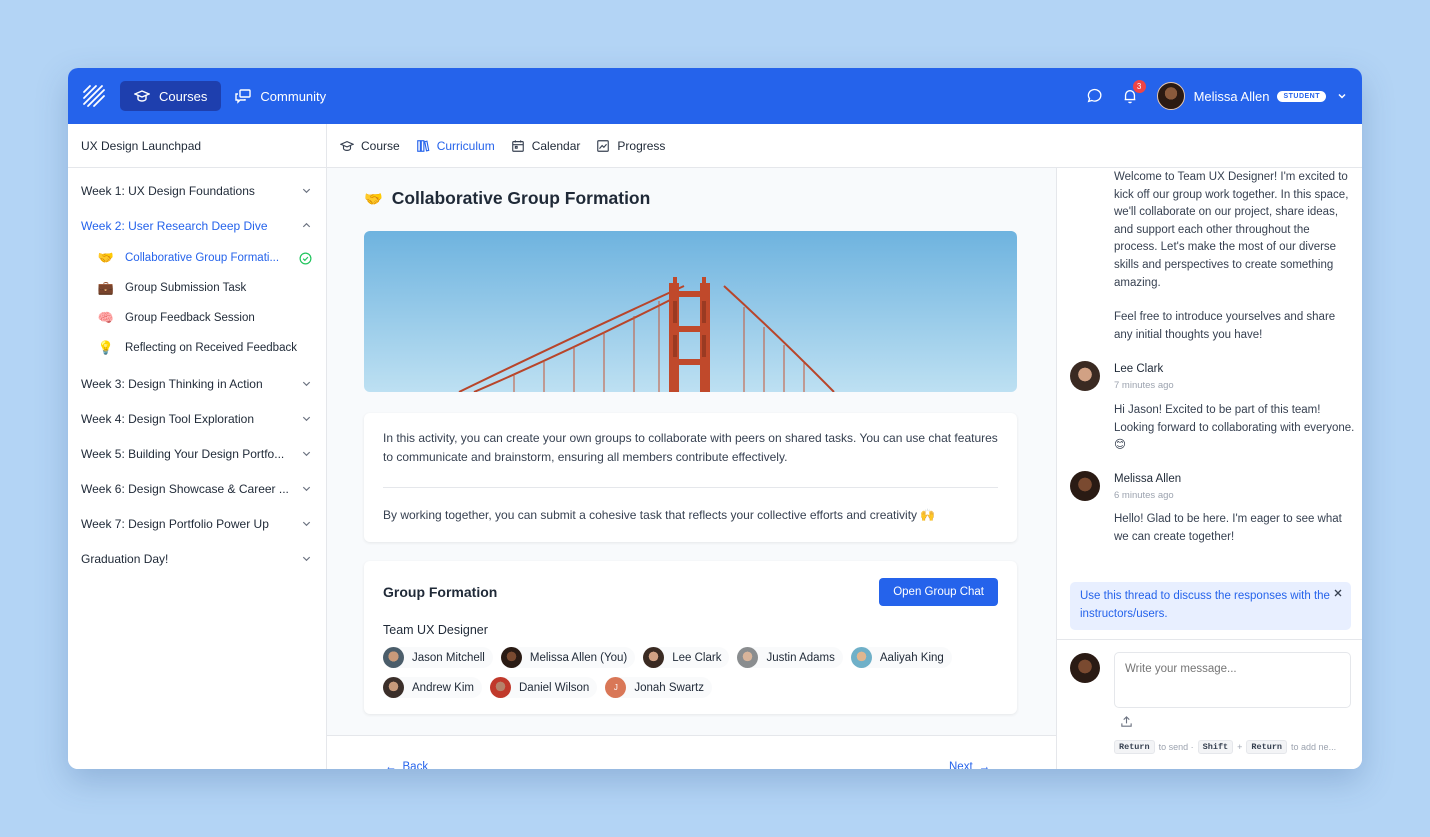 This screenshot has height=837, width=1430. Describe the element at coordinates (440, 592) in the screenshot. I see `group-formation-title: Group Formation` at that location.